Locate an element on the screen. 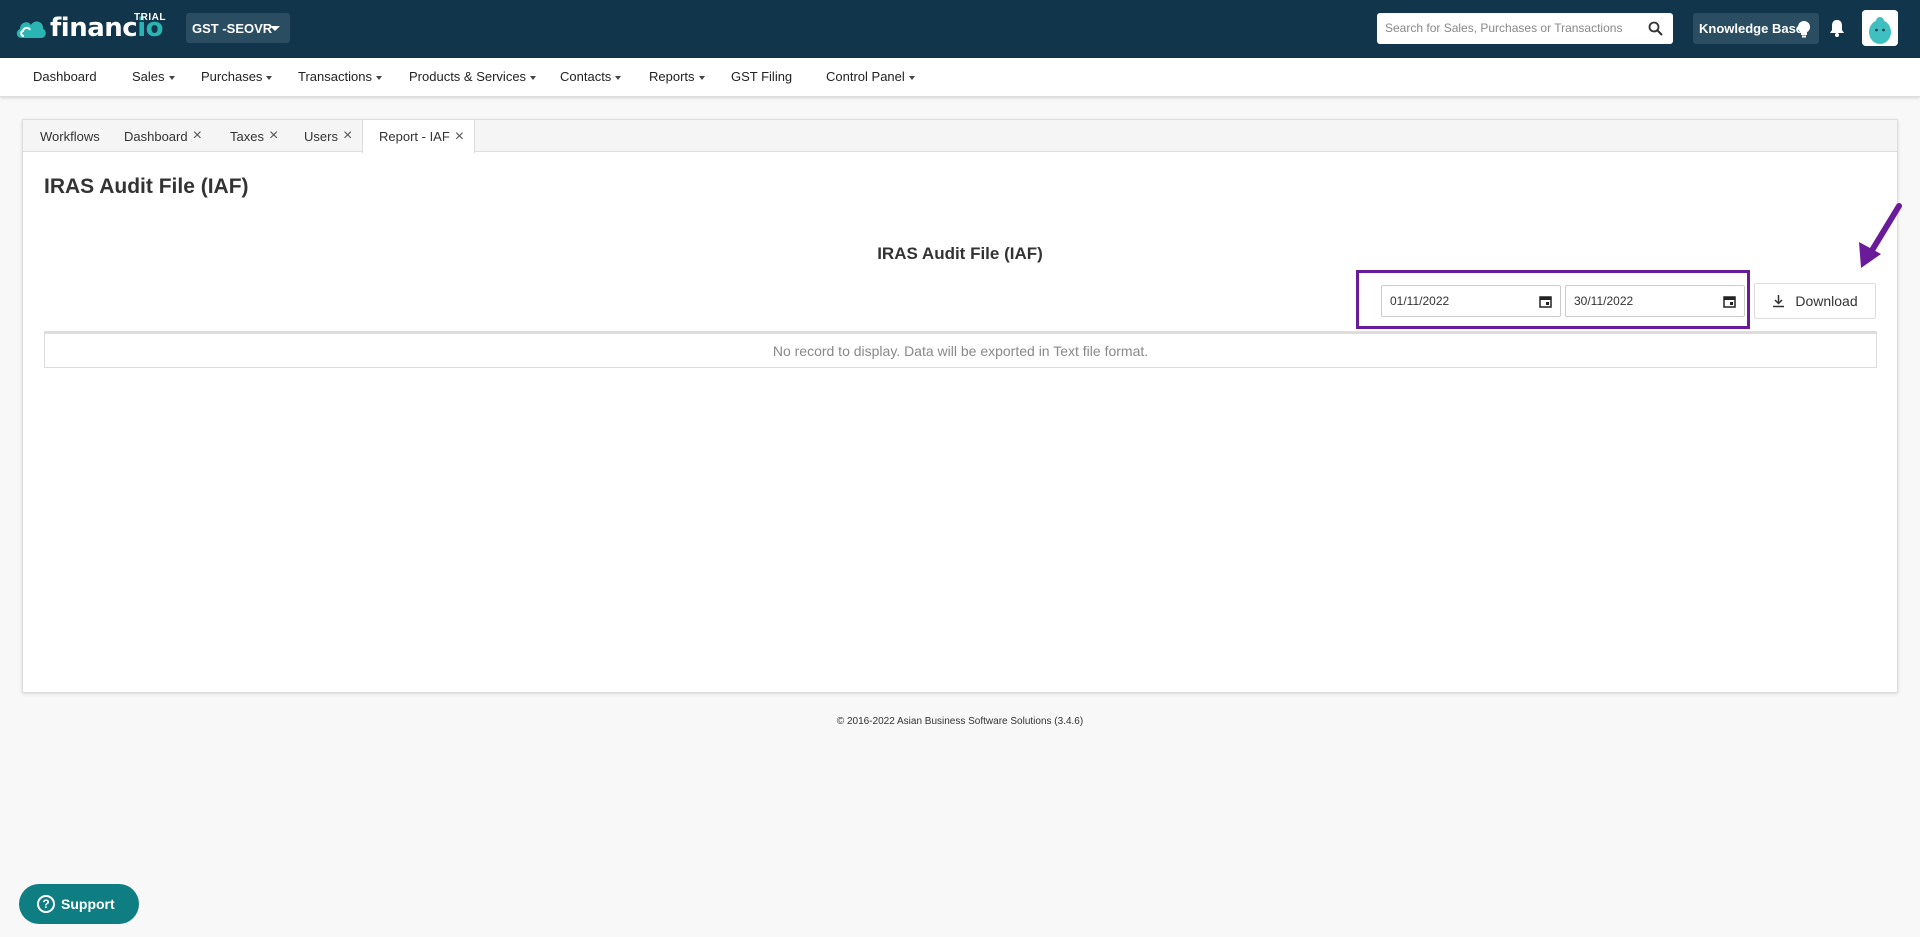  menu-control-panel: Control Panel is located at coordinates (870, 76).